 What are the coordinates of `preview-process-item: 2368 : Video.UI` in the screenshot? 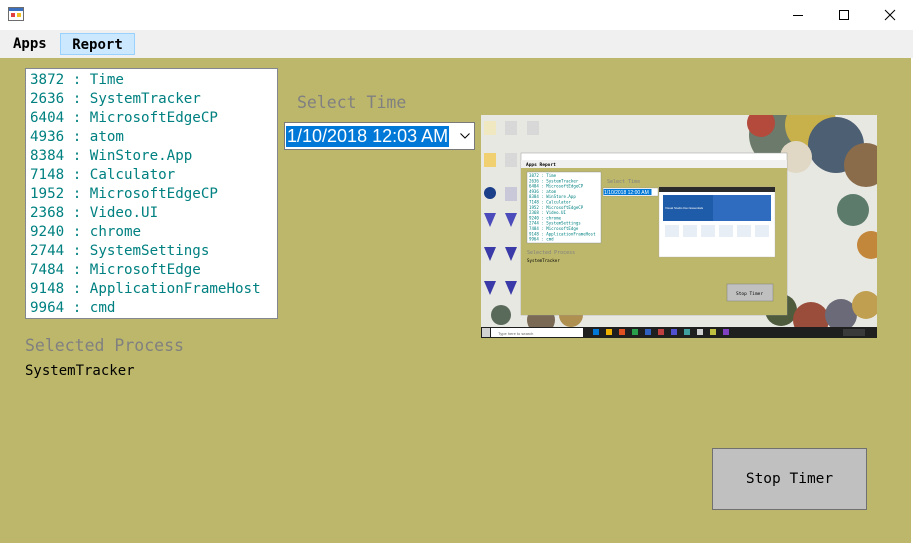 It's located at (548, 212).